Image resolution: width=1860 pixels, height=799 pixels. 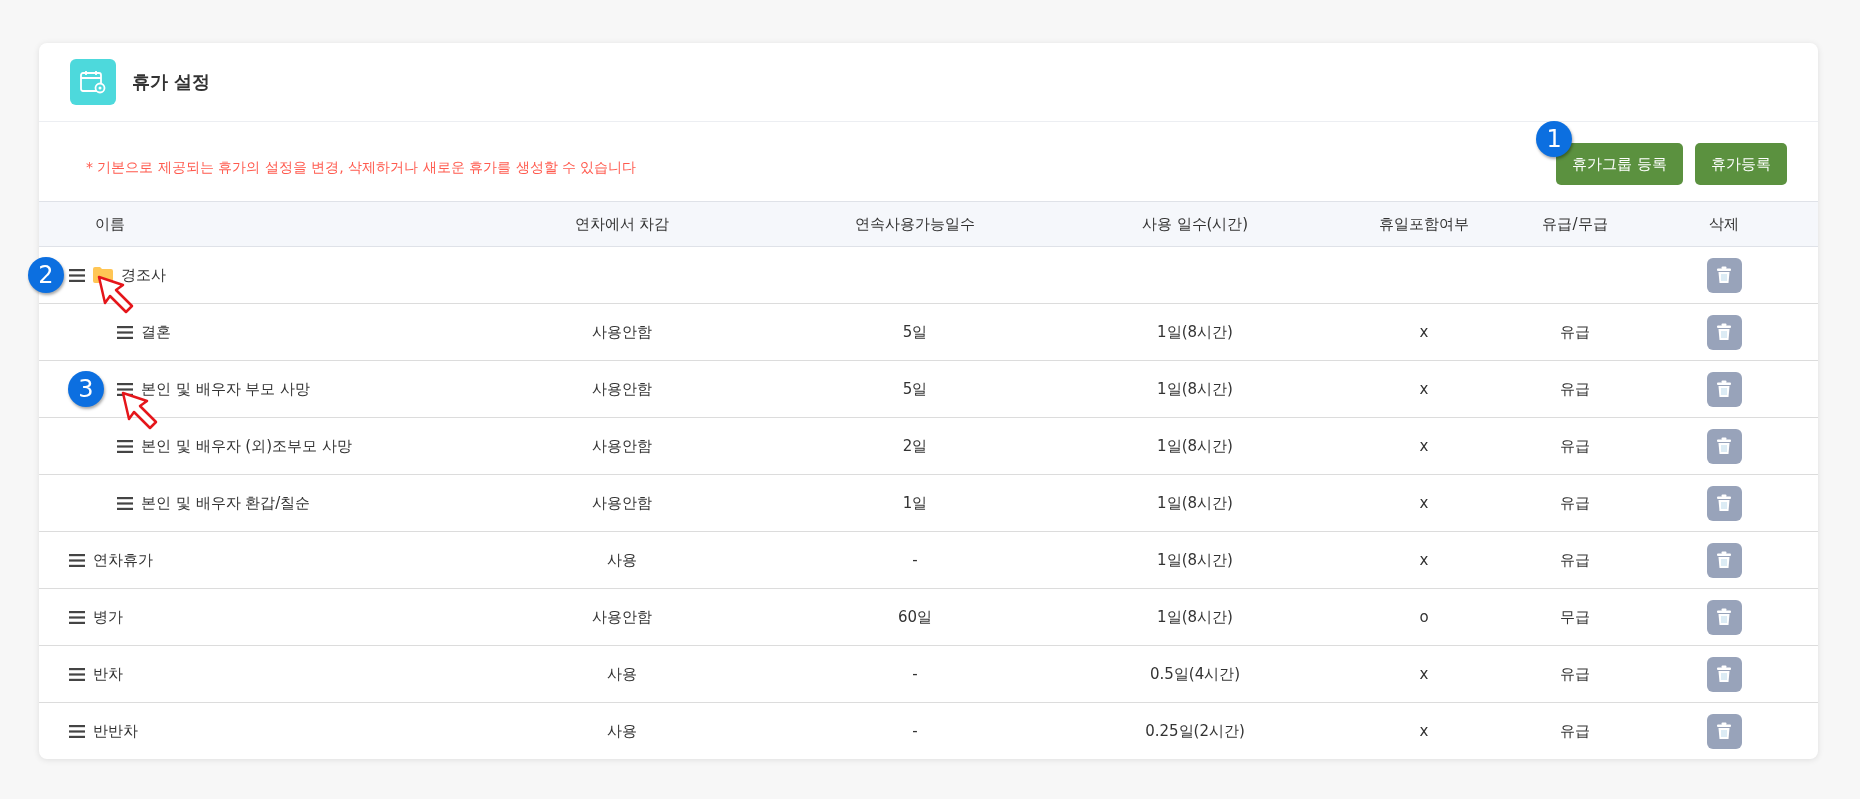 What do you see at coordinates (108, 674) in the screenshot?
I see `row-name: 반차` at bounding box center [108, 674].